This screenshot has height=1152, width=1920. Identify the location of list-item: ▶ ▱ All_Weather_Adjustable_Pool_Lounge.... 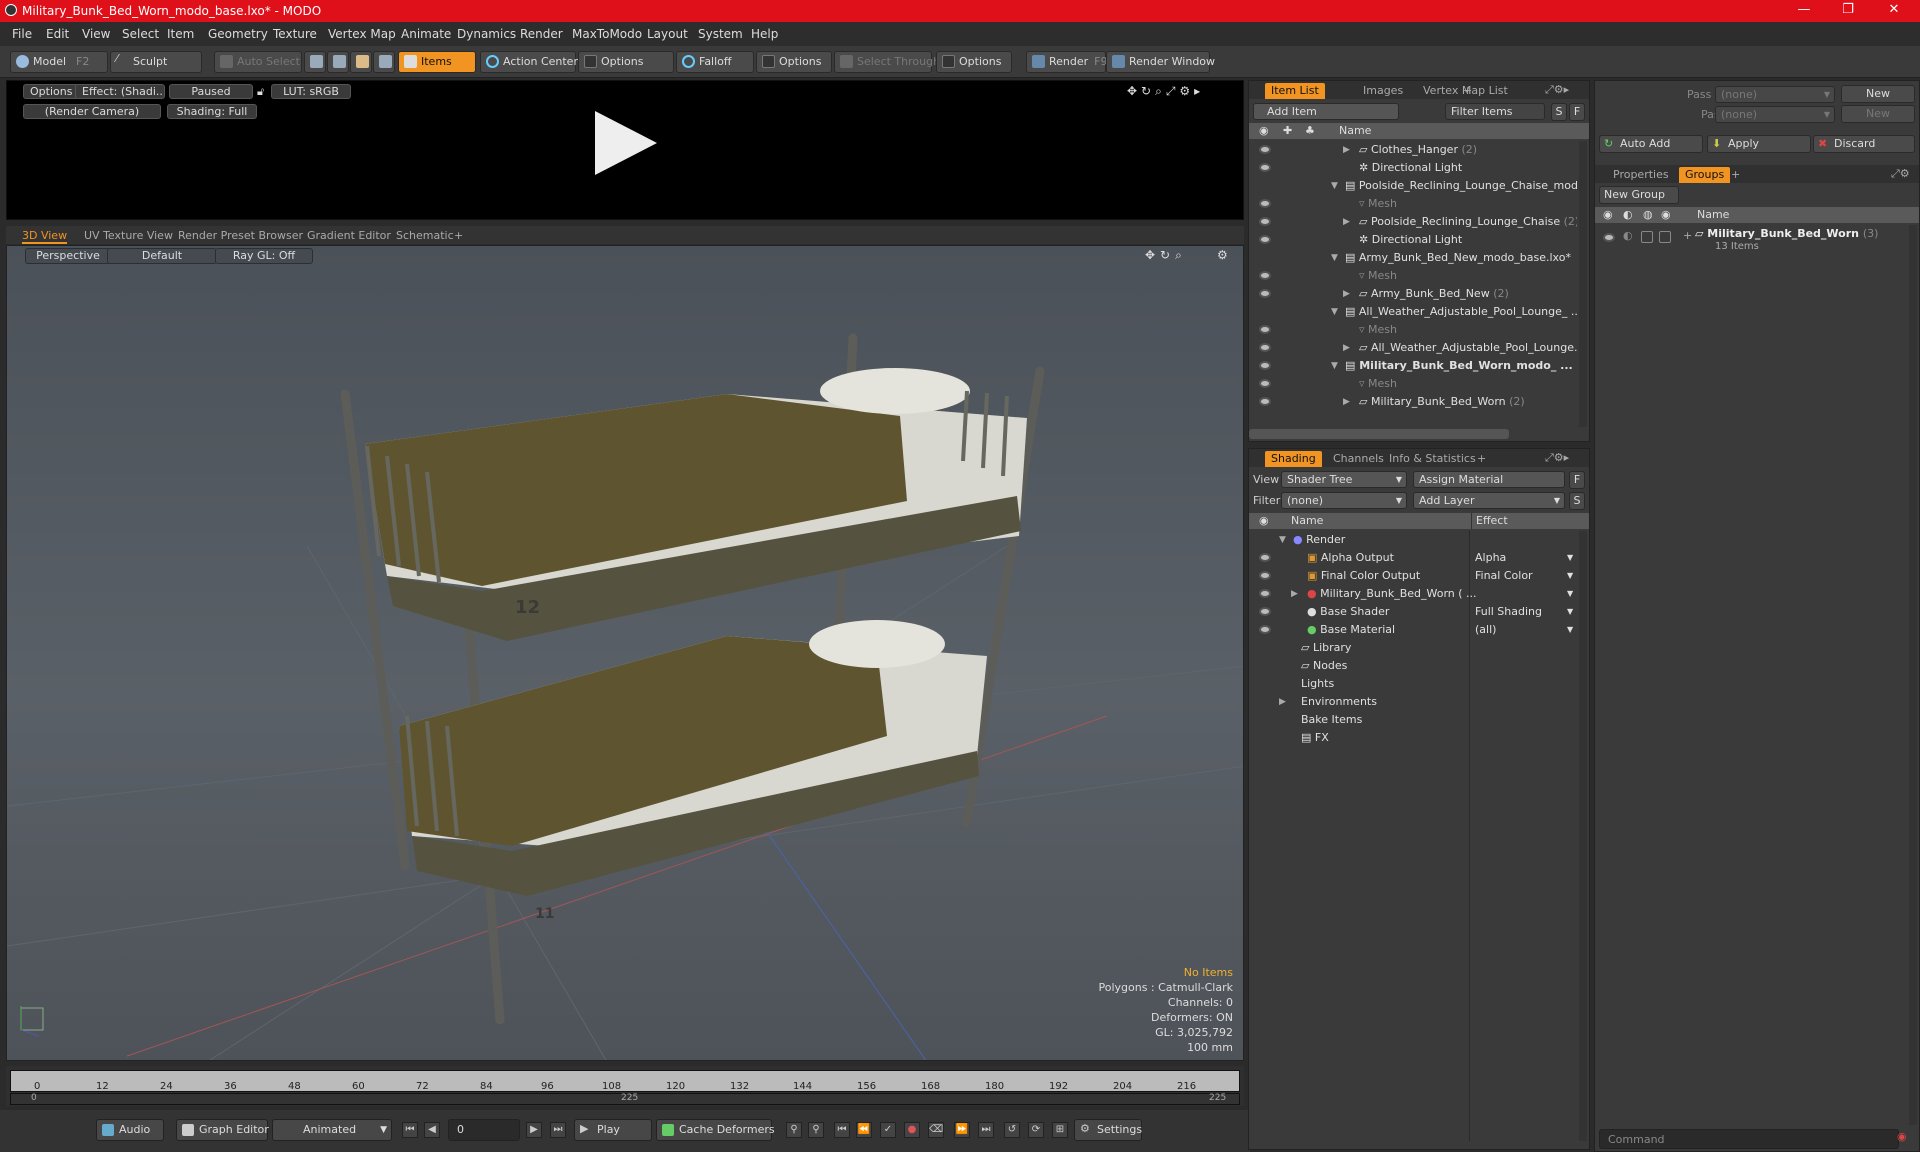
(1413, 348).